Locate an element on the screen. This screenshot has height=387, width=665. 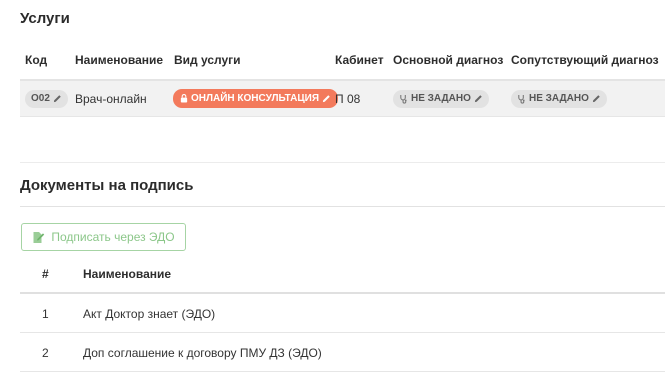
column-secondary-diagnosis: Сопутствующий диагноз is located at coordinates (585, 60).